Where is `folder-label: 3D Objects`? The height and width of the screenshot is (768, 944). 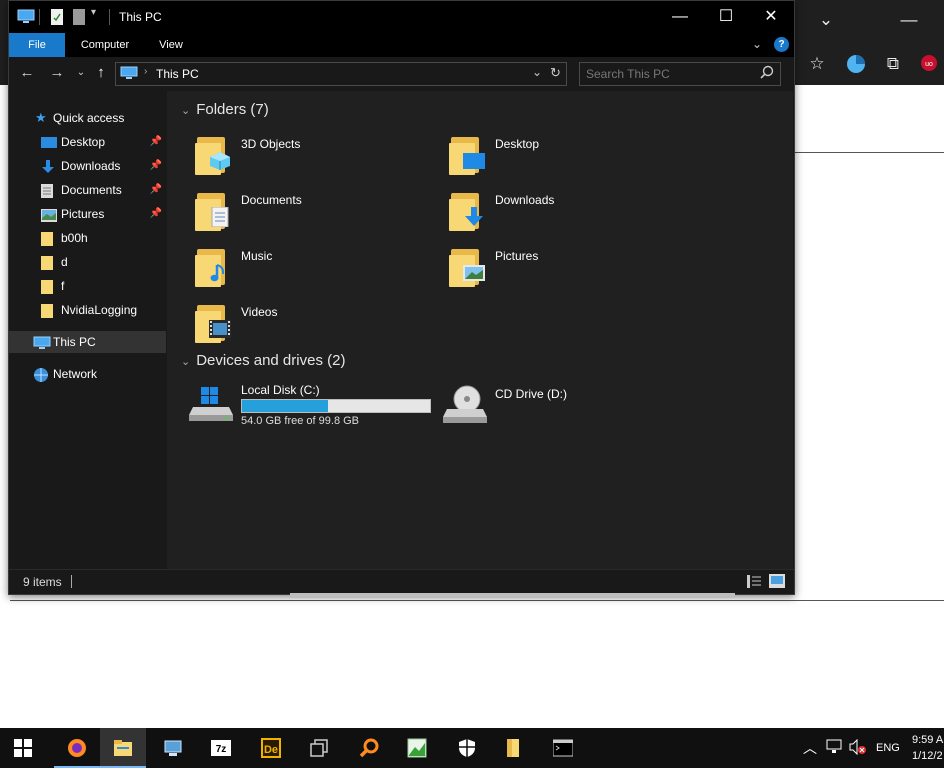
folder-label: 3D Objects is located at coordinates (271, 144).